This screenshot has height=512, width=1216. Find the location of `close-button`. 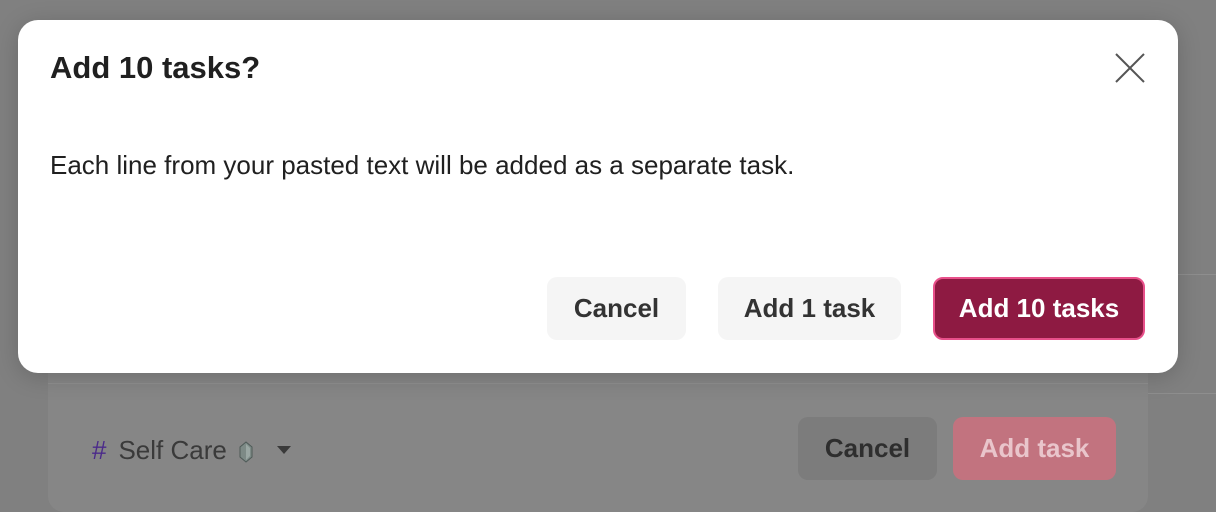

close-button is located at coordinates (1130, 68).